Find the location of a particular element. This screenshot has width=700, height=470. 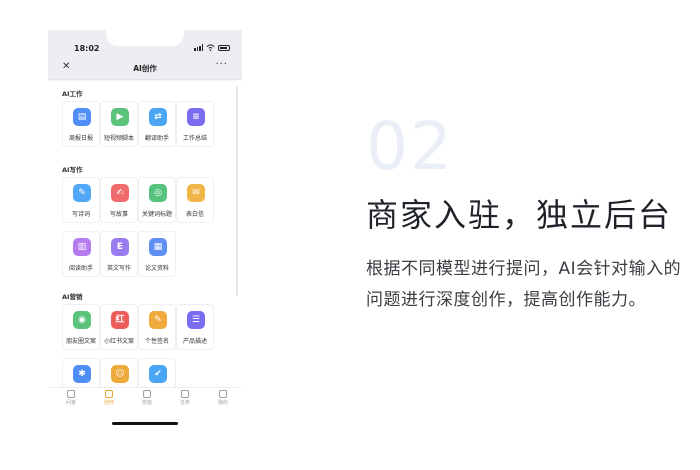

tab-label: 任务 is located at coordinates (184, 403).